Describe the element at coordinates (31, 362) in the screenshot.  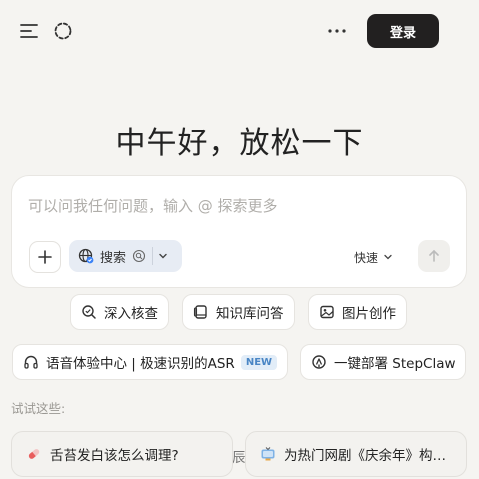
I see `headphones-icon` at that location.